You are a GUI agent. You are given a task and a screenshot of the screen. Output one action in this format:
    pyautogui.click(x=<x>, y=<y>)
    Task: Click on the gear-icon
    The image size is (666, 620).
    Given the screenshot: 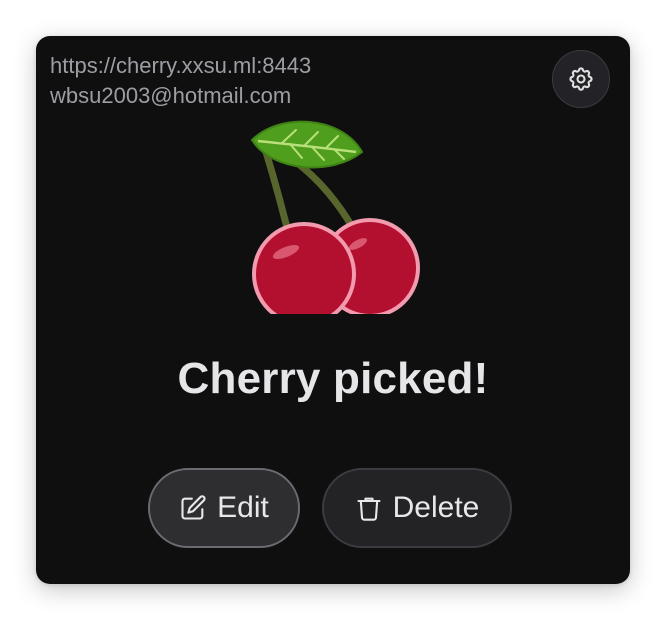 What is the action you would take?
    pyautogui.click(x=581, y=79)
    